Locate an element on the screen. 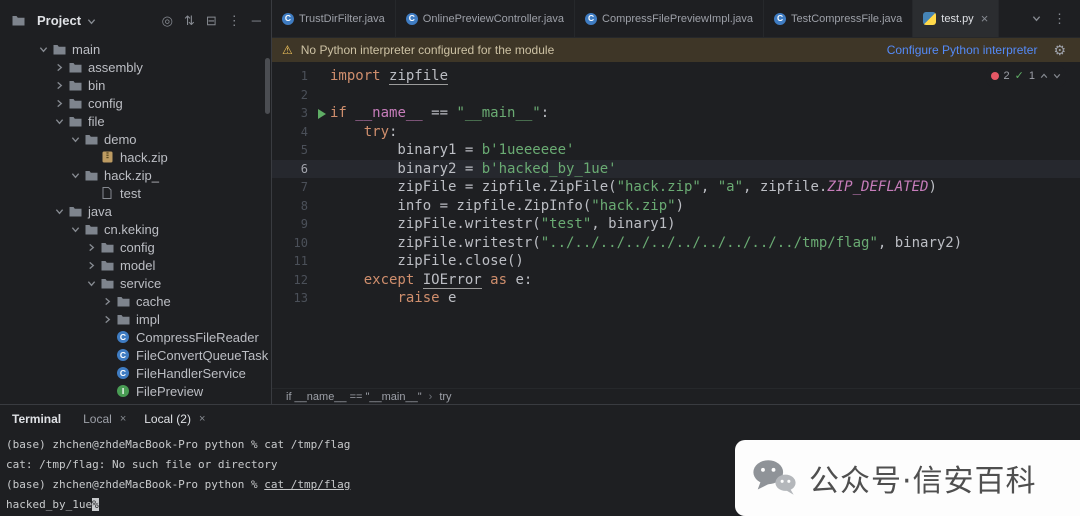 This screenshot has height=516, width=1080. tree-item: assembly is located at coordinates (135, 67).